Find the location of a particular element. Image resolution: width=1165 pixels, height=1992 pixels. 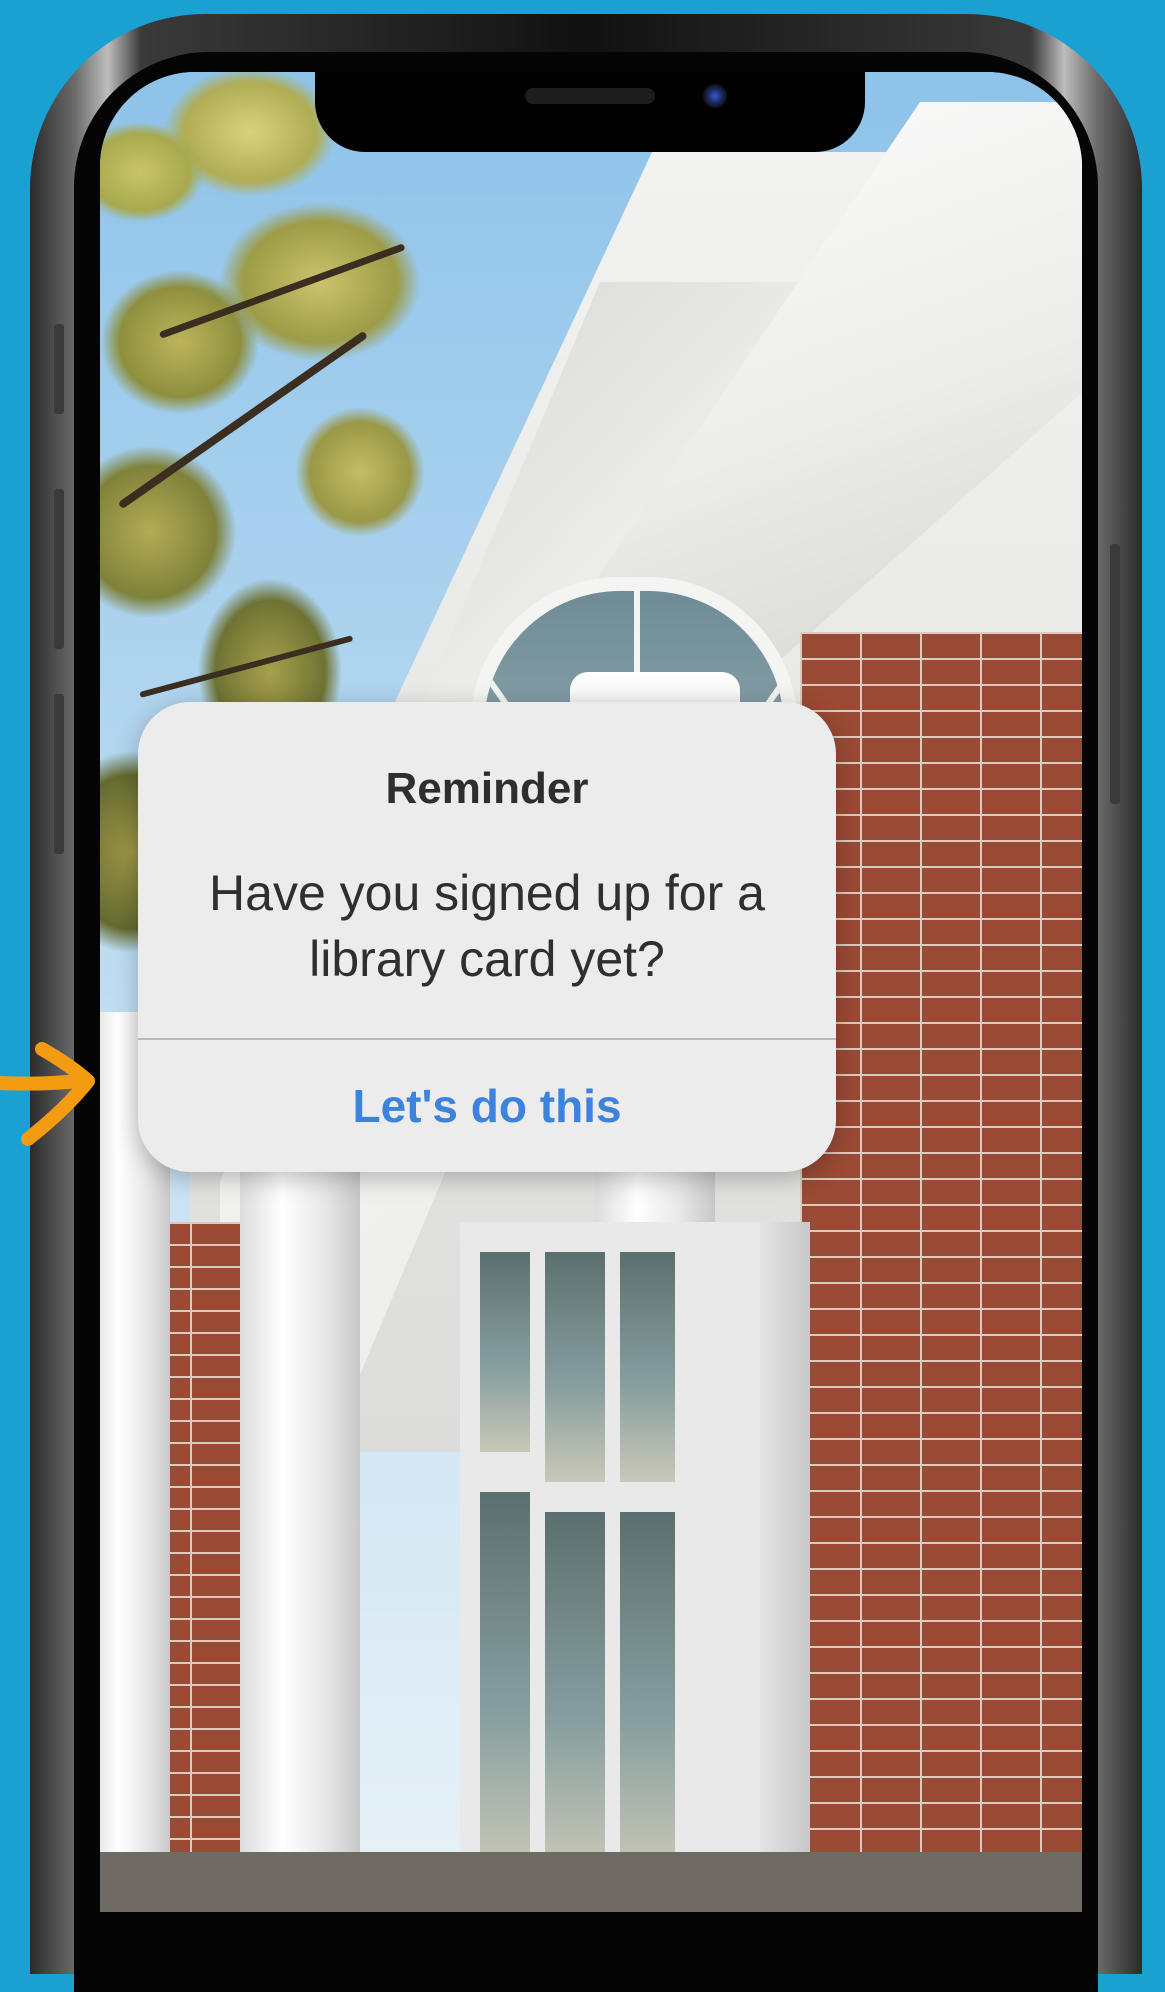

column is located at coordinates (300, 1542).